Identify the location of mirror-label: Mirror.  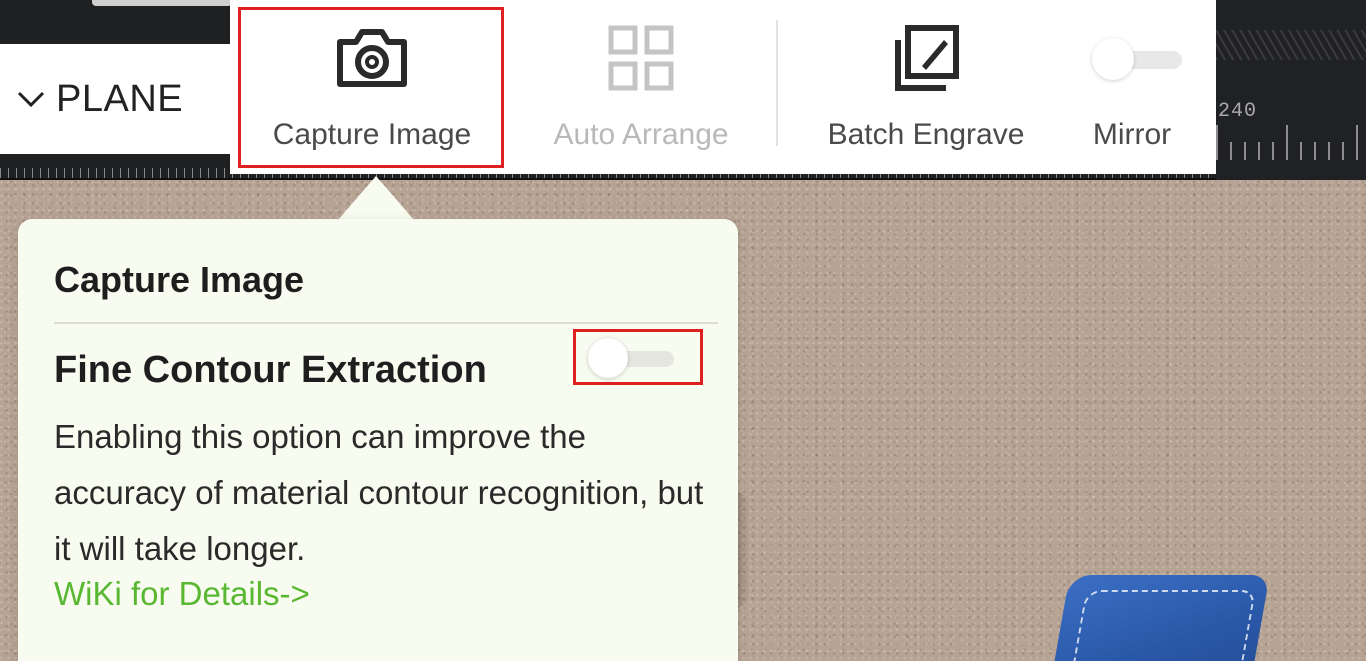
(1132, 134).